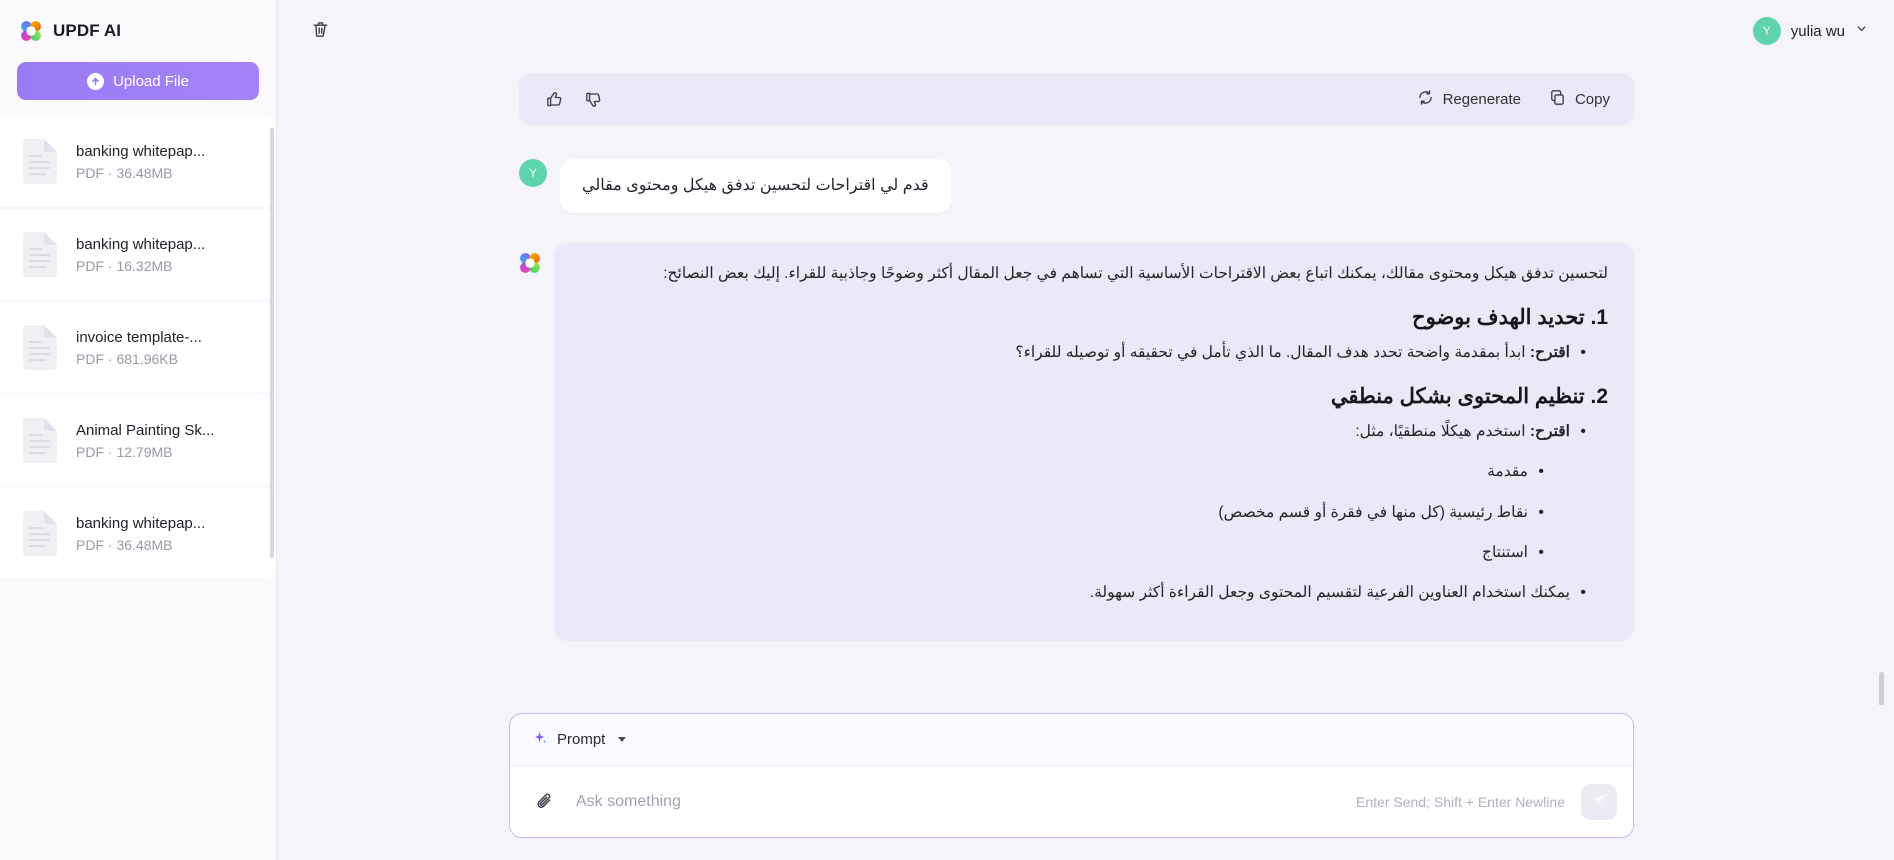 The width and height of the screenshot is (1894, 860). I want to click on ai-s2-bullet-label: اقترح:, so click(1549, 431).